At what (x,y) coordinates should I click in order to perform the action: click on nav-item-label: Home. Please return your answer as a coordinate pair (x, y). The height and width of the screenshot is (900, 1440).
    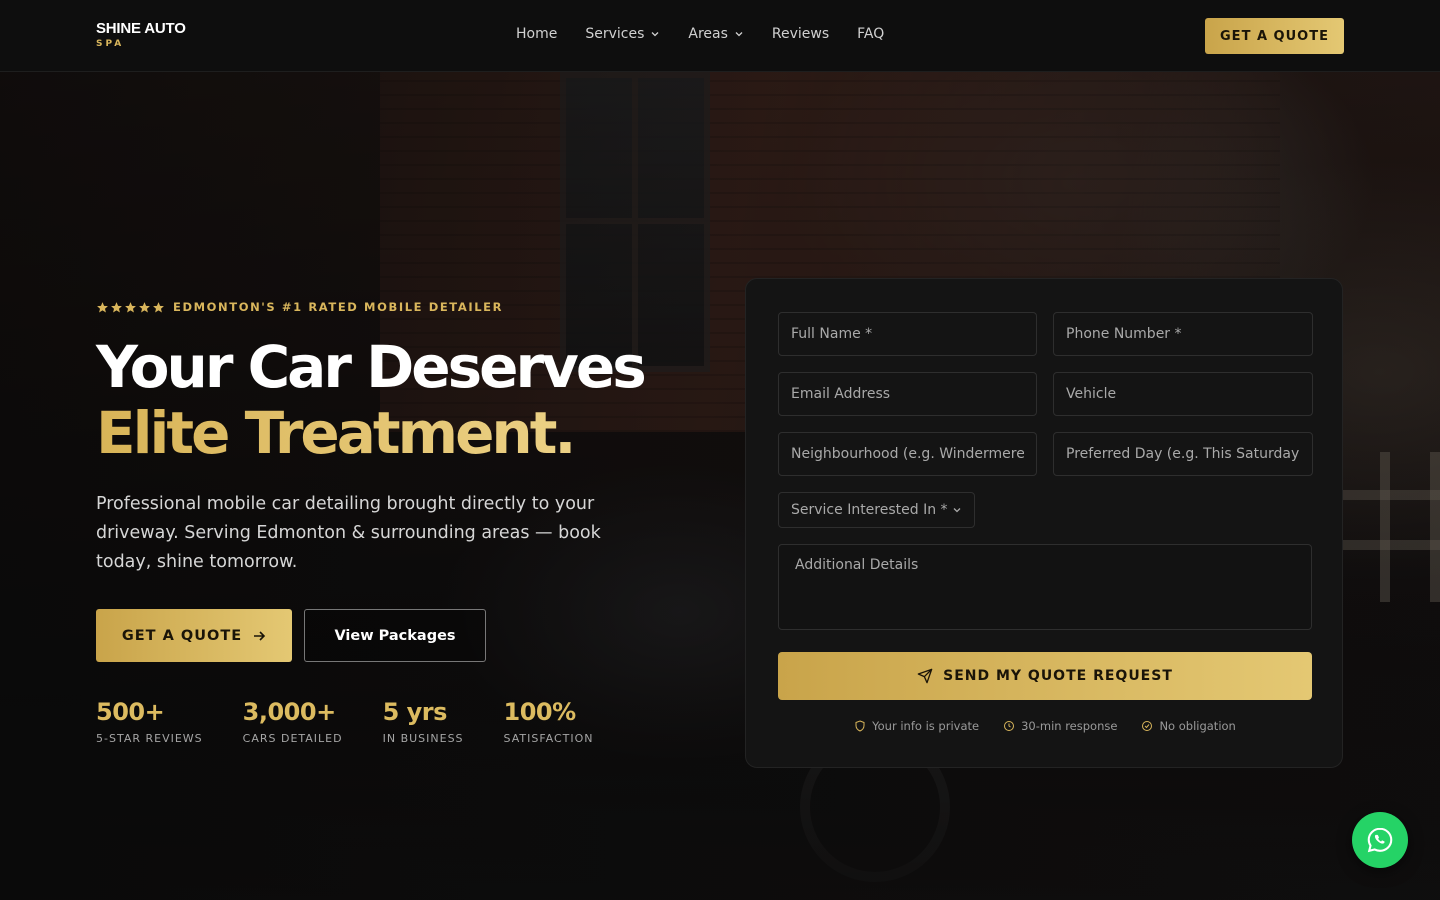
    Looking at the image, I should click on (537, 34).